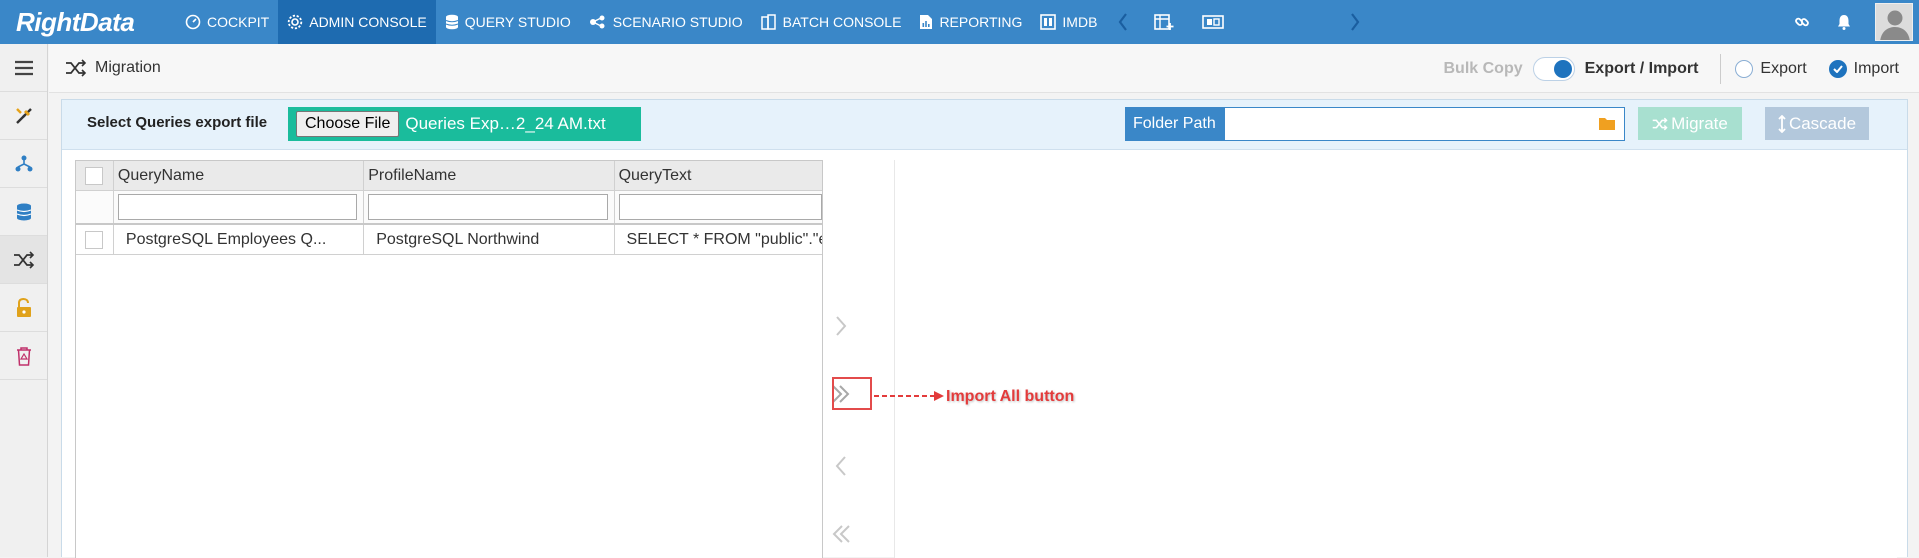  Describe the element at coordinates (981, 22) in the screenshot. I see `nav-item-label: REPORTING` at that location.